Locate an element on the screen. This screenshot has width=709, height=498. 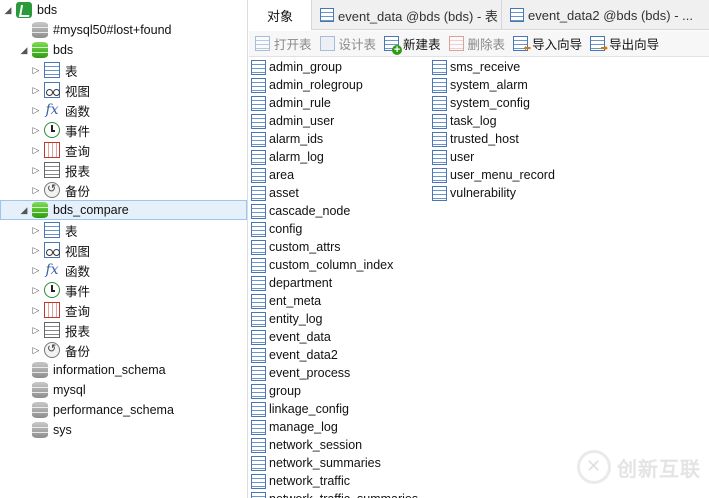
table-item: admin_group is located at coordinates (334, 67).